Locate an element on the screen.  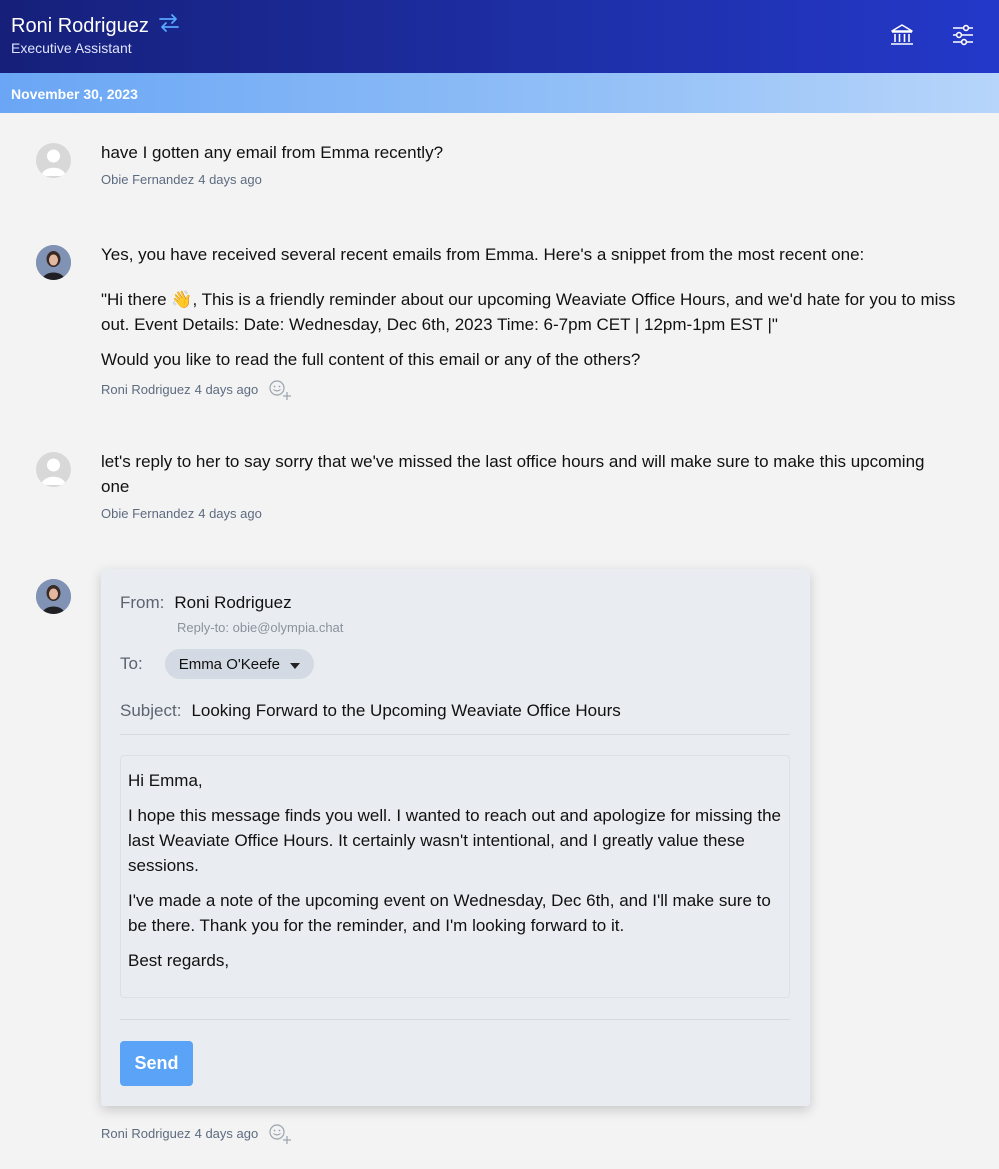
bank-icon is located at coordinates (902, 35).